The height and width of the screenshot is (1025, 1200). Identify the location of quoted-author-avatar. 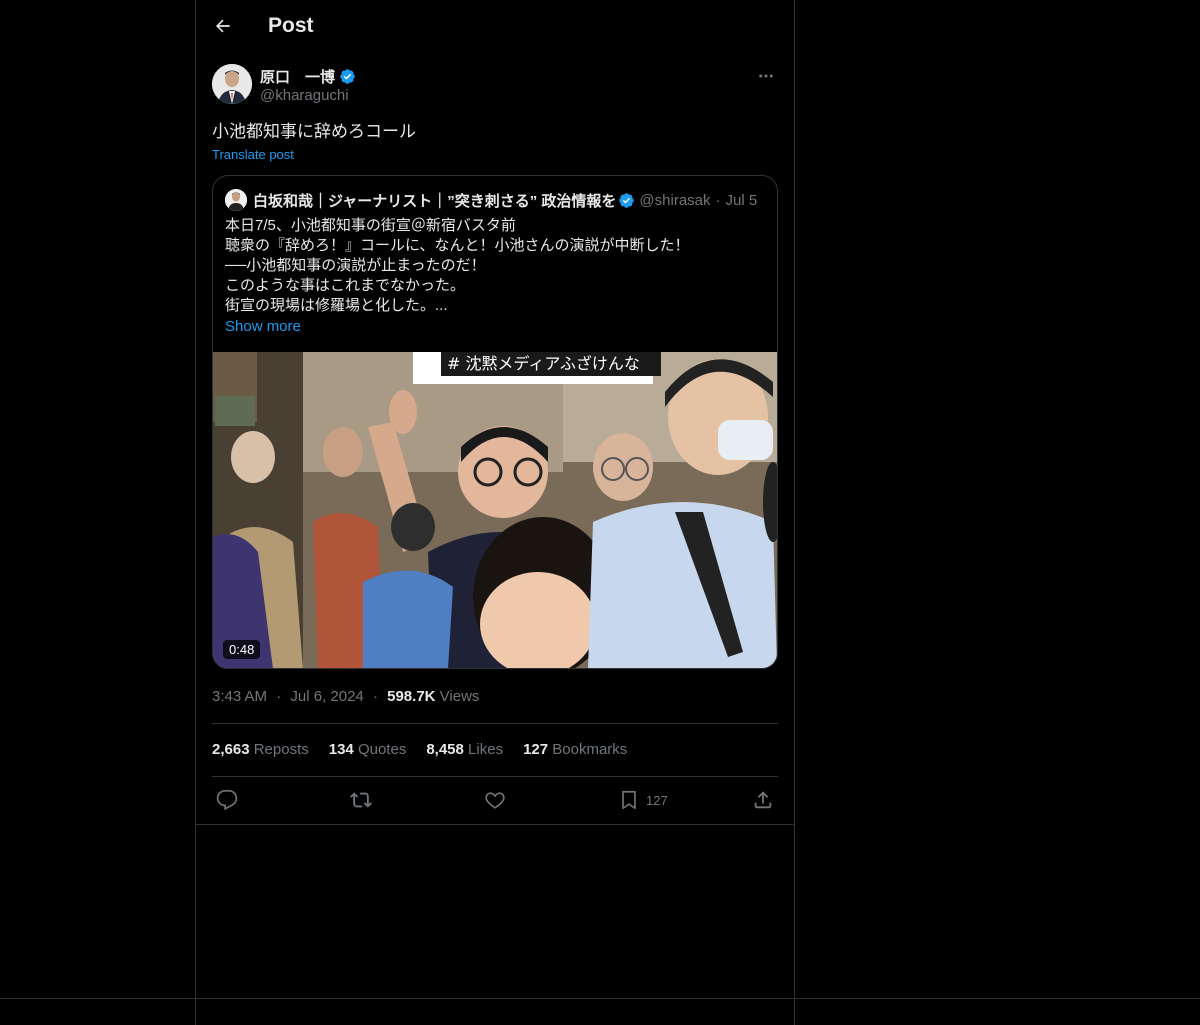
(236, 200).